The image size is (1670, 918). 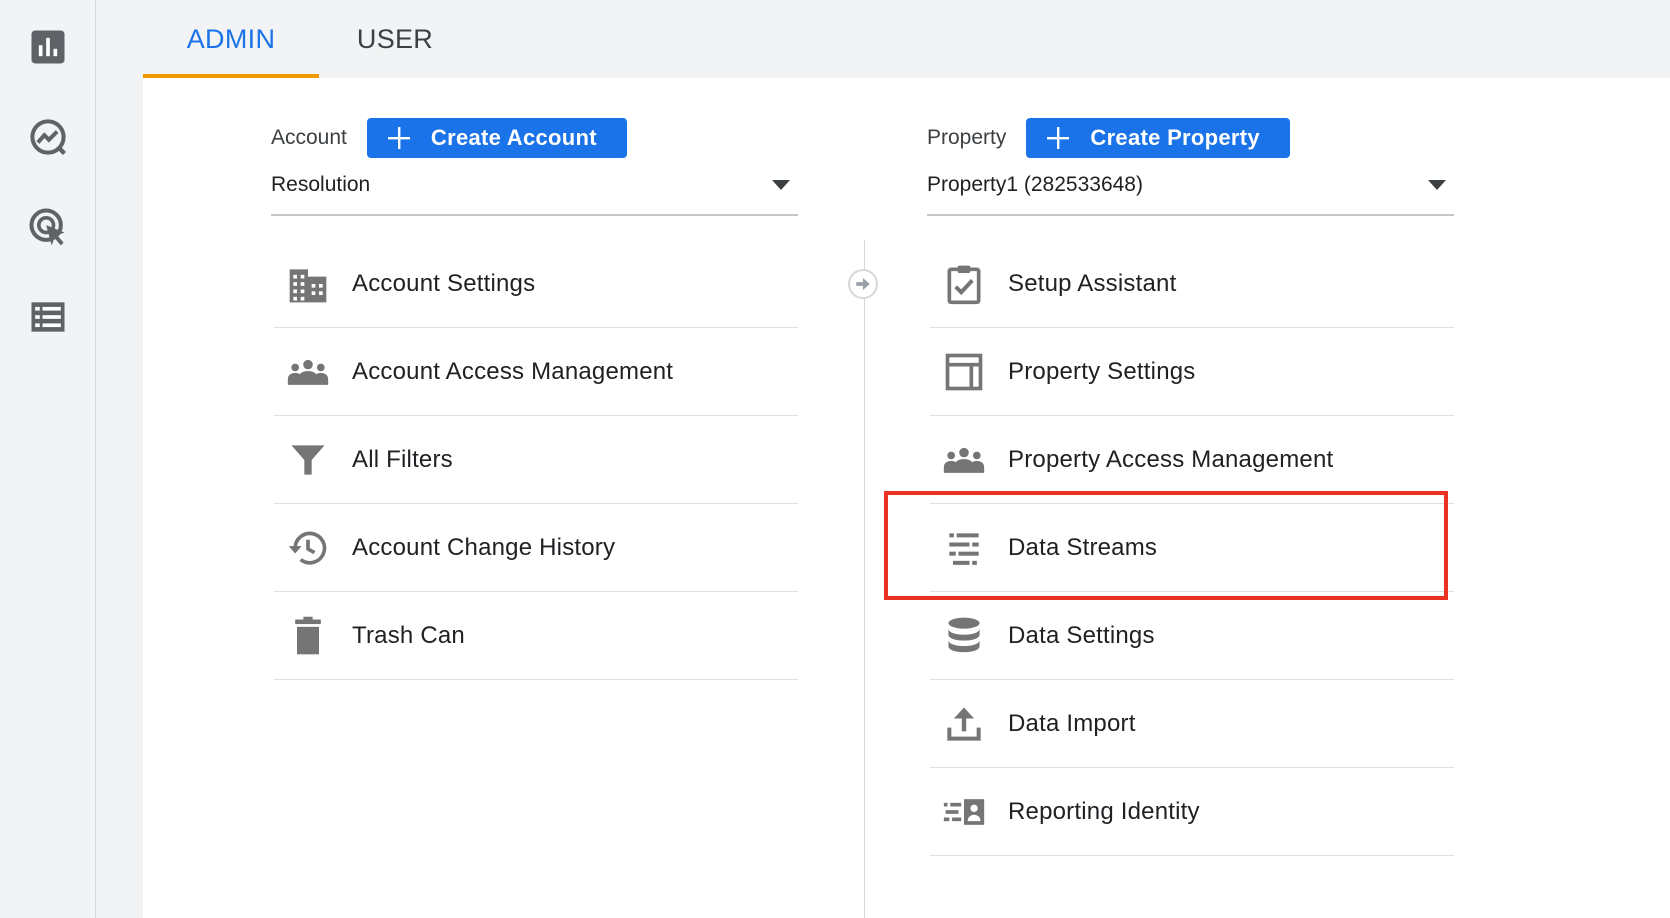 I want to click on property-select-value: Property1 (282533648), so click(x=1035, y=184).